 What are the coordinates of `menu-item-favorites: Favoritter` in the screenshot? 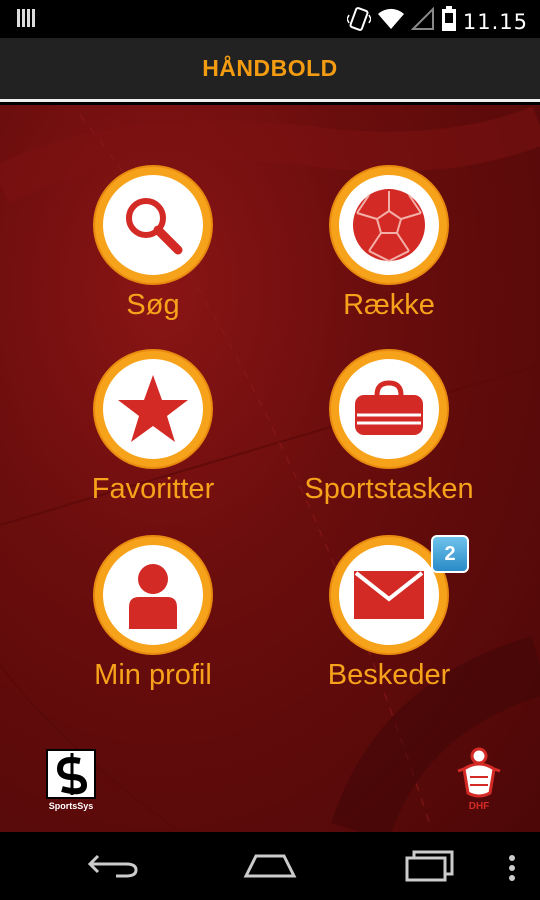 It's located at (153, 436).